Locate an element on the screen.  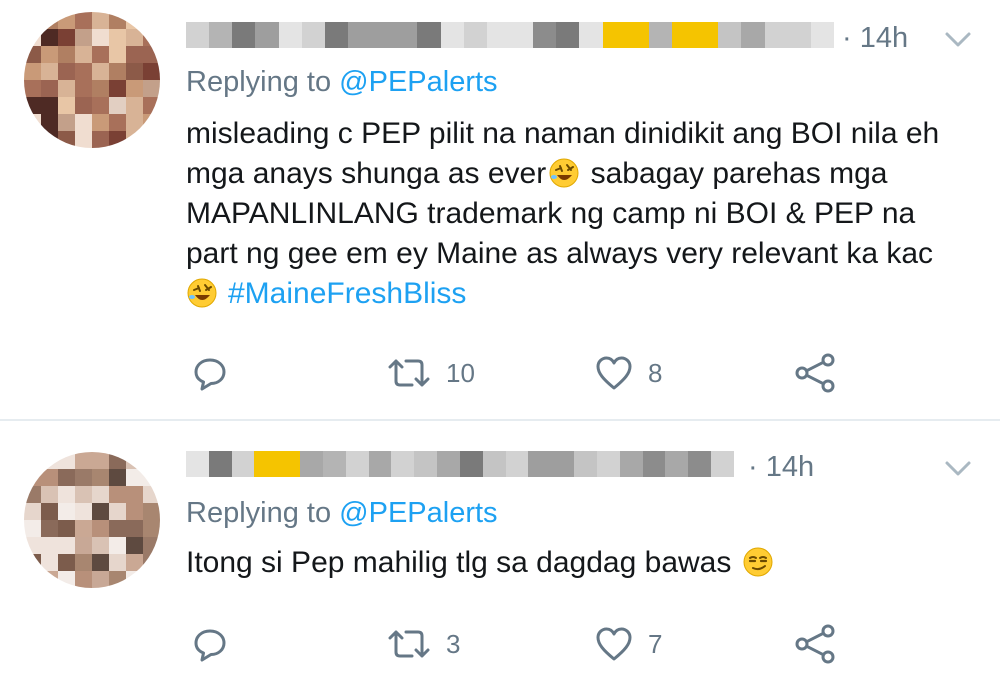
retweet-count: 10 is located at coordinates (460, 372).